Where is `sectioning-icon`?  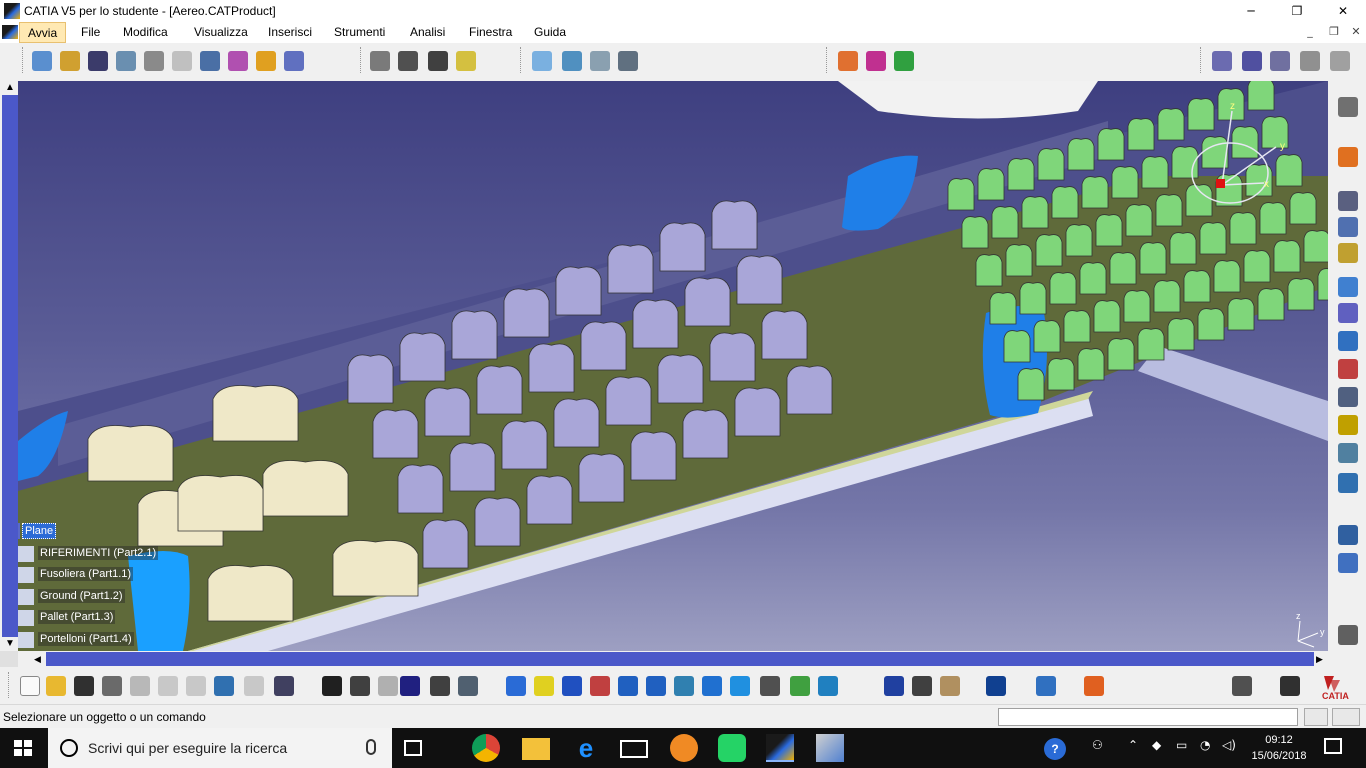
sectioning-icon is located at coordinates (876, 61).